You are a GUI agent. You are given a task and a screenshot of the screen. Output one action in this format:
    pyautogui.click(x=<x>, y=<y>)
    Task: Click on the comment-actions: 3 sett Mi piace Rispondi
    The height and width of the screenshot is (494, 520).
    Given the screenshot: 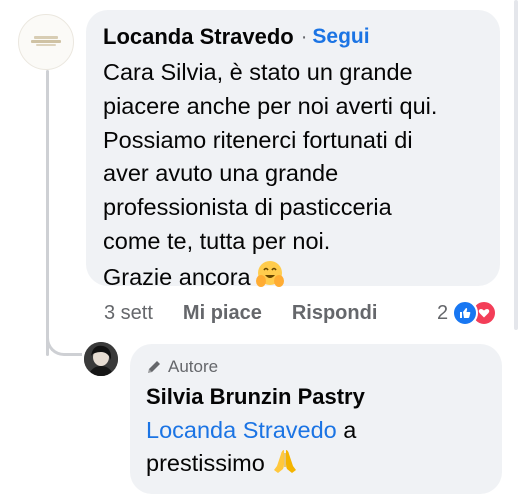 What is the action you would take?
    pyautogui.click(x=240, y=313)
    